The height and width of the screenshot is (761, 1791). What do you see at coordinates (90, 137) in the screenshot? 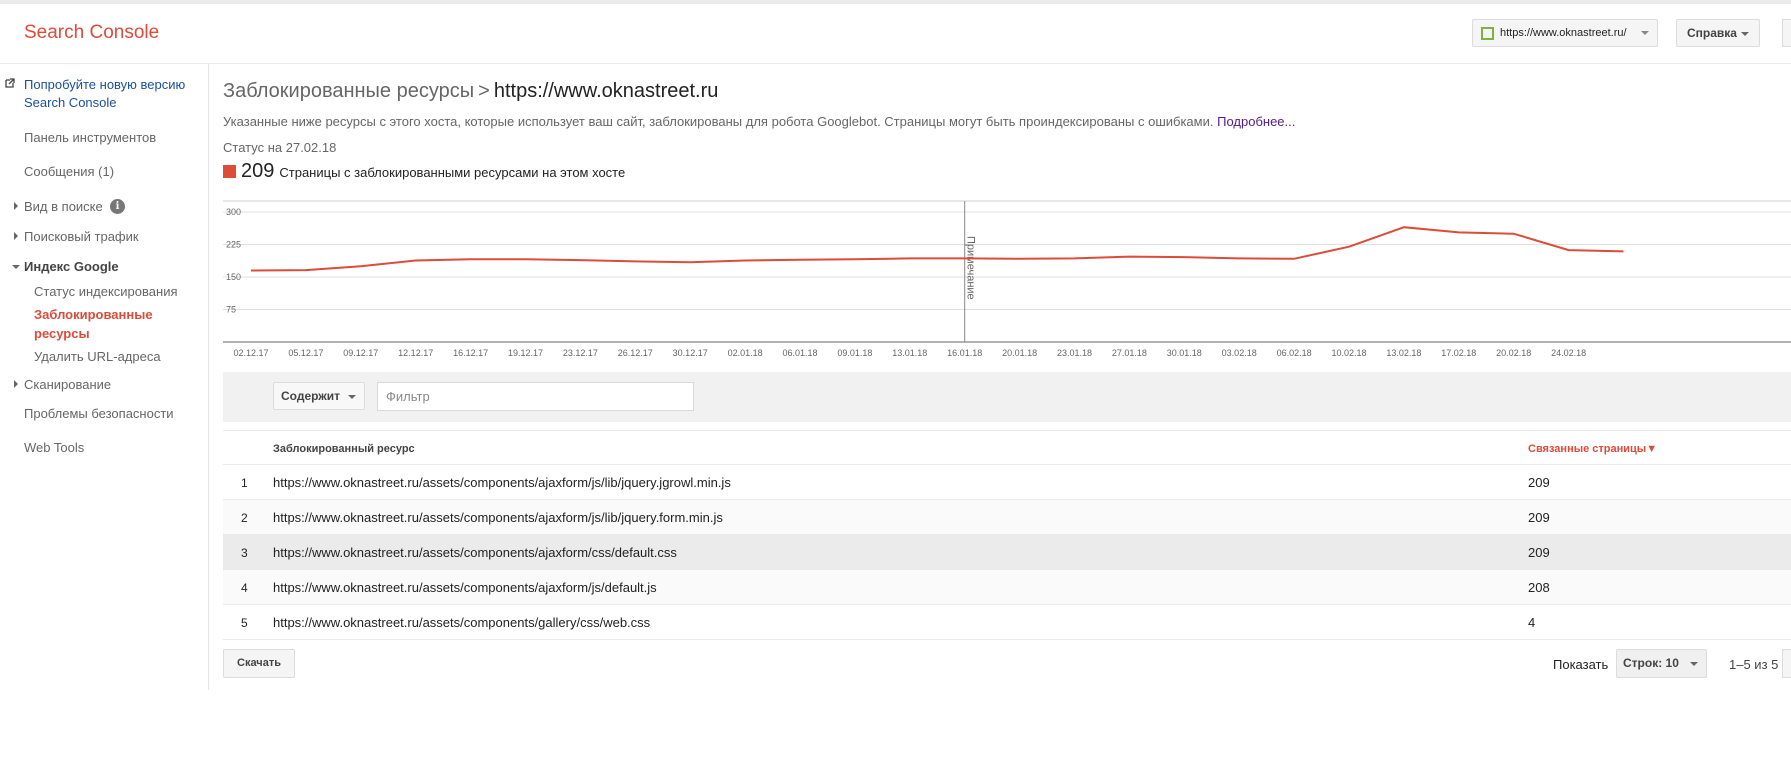
I see `sidebar-item-dashboard: Панель инструментов` at bounding box center [90, 137].